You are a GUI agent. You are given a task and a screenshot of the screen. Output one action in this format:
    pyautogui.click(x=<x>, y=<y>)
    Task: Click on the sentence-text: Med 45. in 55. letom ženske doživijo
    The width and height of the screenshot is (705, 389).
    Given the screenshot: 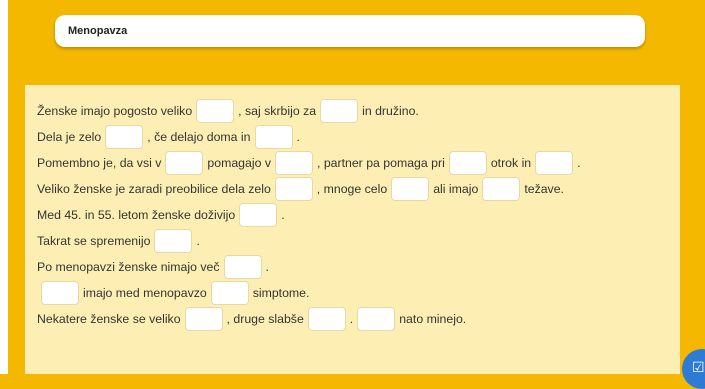 What is the action you would take?
    pyautogui.click(x=136, y=215)
    